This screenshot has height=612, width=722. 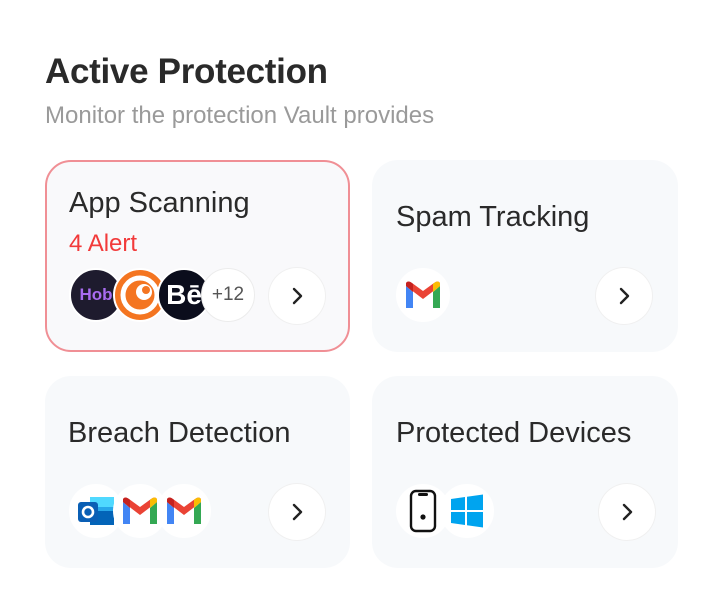 What do you see at coordinates (493, 217) in the screenshot?
I see `card-title: Spam Tracking` at bounding box center [493, 217].